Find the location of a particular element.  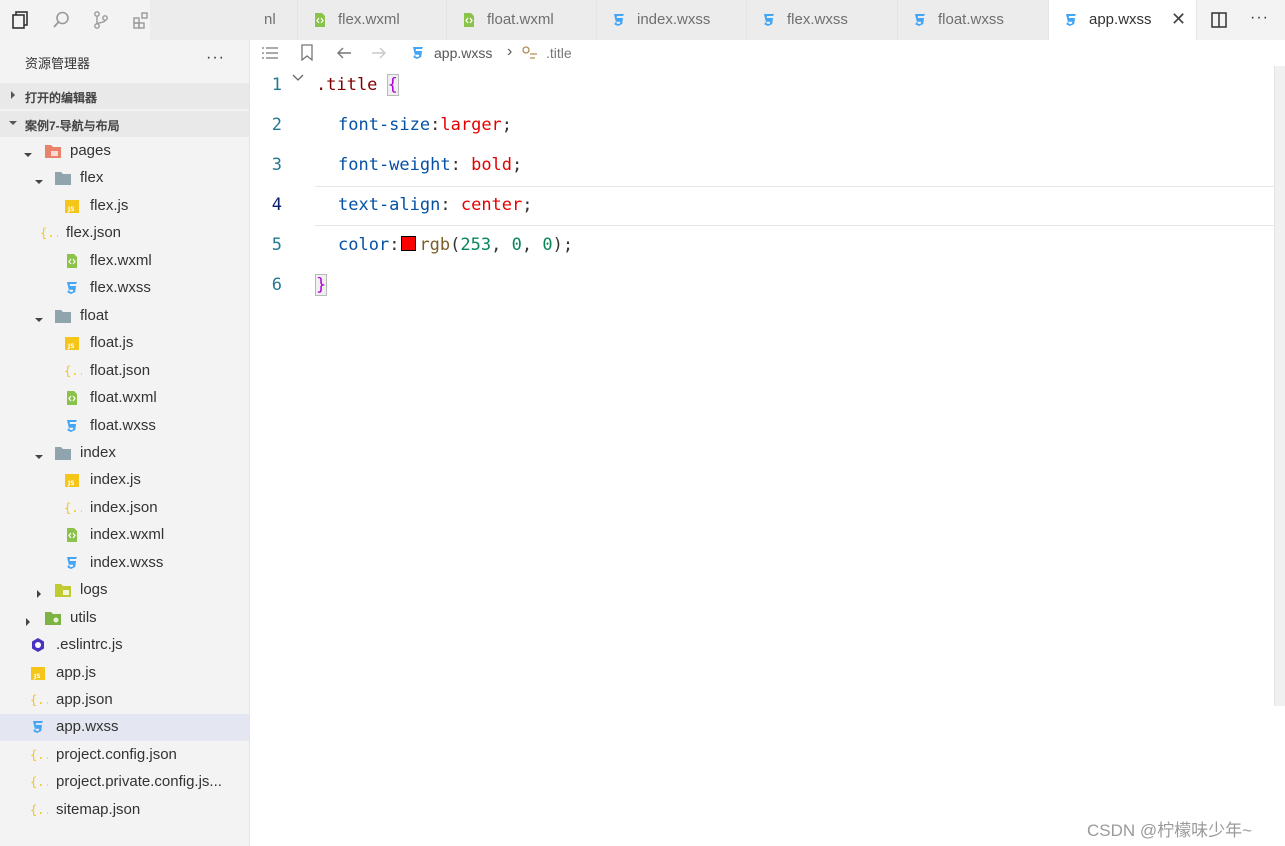

section-open-editors: 打开的编辑器 is located at coordinates (124, 96).